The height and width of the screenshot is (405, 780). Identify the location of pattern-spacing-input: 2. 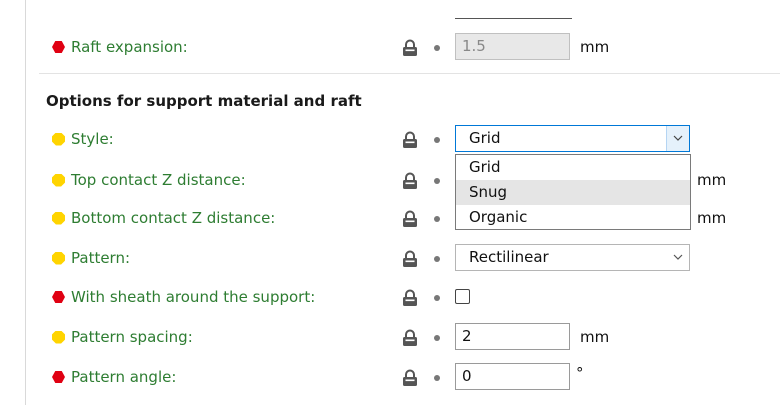
(512, 336).